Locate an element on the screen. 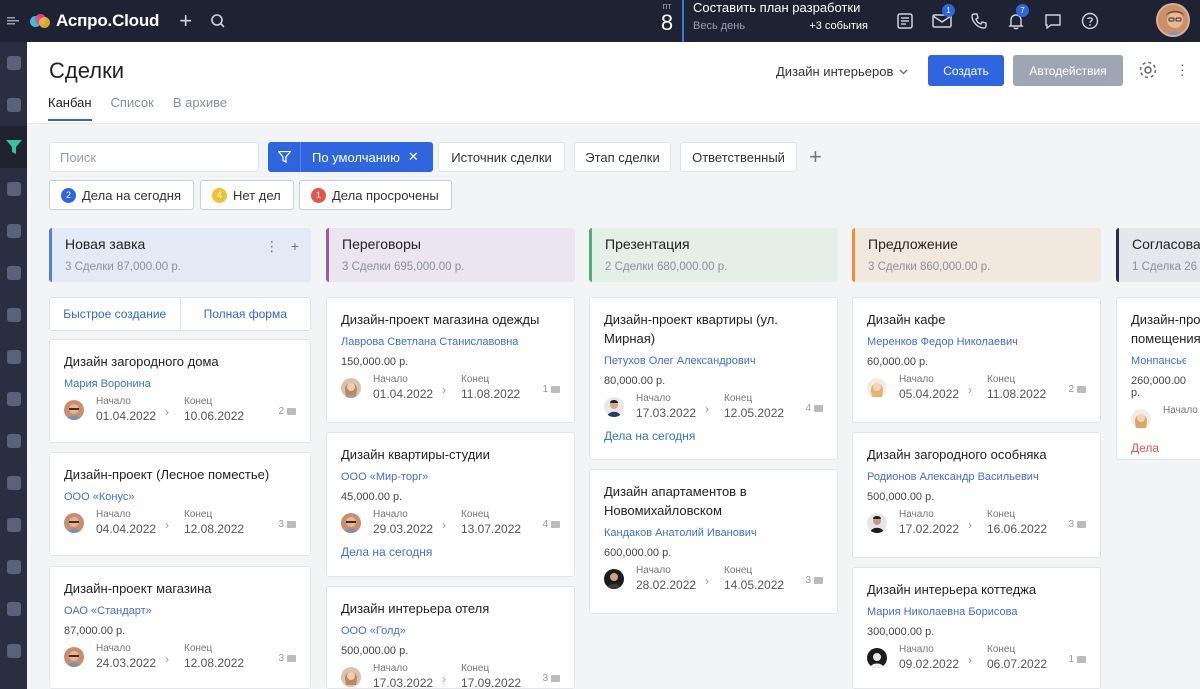 The height and width of the screenshot is (689, 1200). add-filter-icon: + is located at coordinates (815, 157).